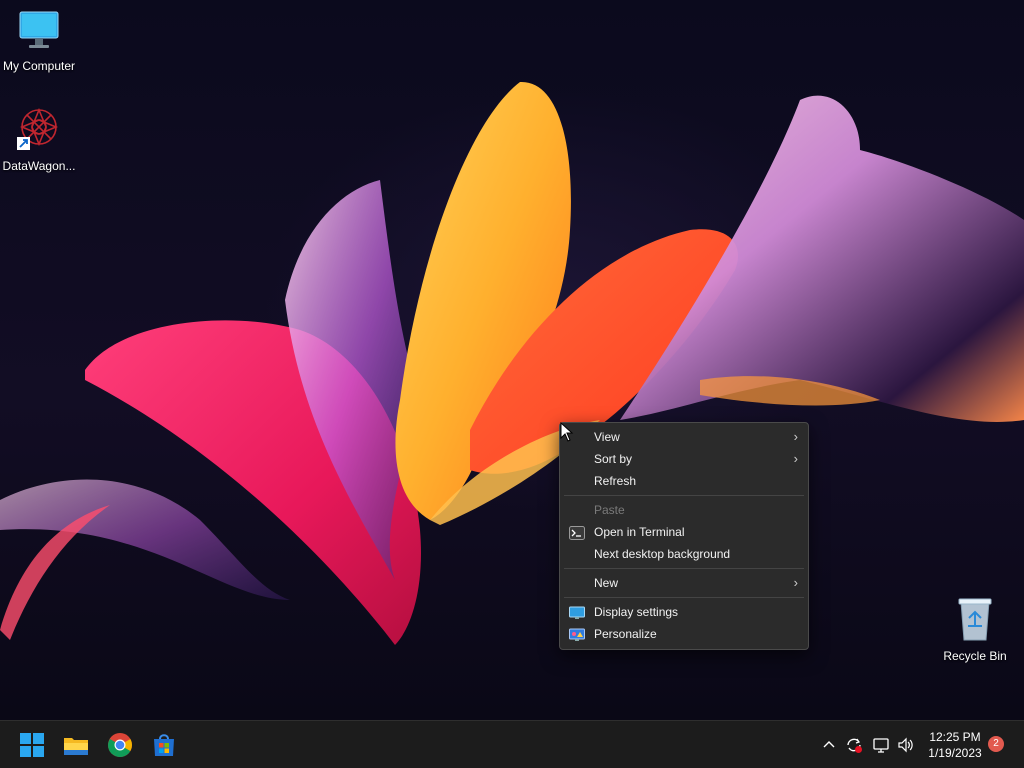 Image resolution: width=1024 pixels, height=768 pixels. What do you see at coordinates (854, 744) in the screenshot?
I see `sync-error-icon` at bounding box center [854, 744].